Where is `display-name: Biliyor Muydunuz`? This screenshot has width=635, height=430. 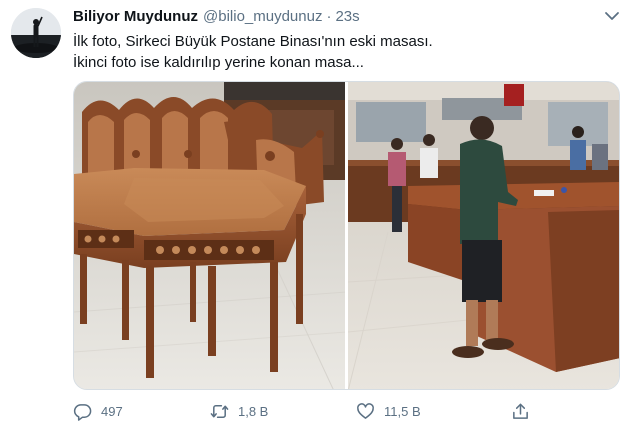
display-name: Biliyor Muydunuz is located at coordinates (135, 16).